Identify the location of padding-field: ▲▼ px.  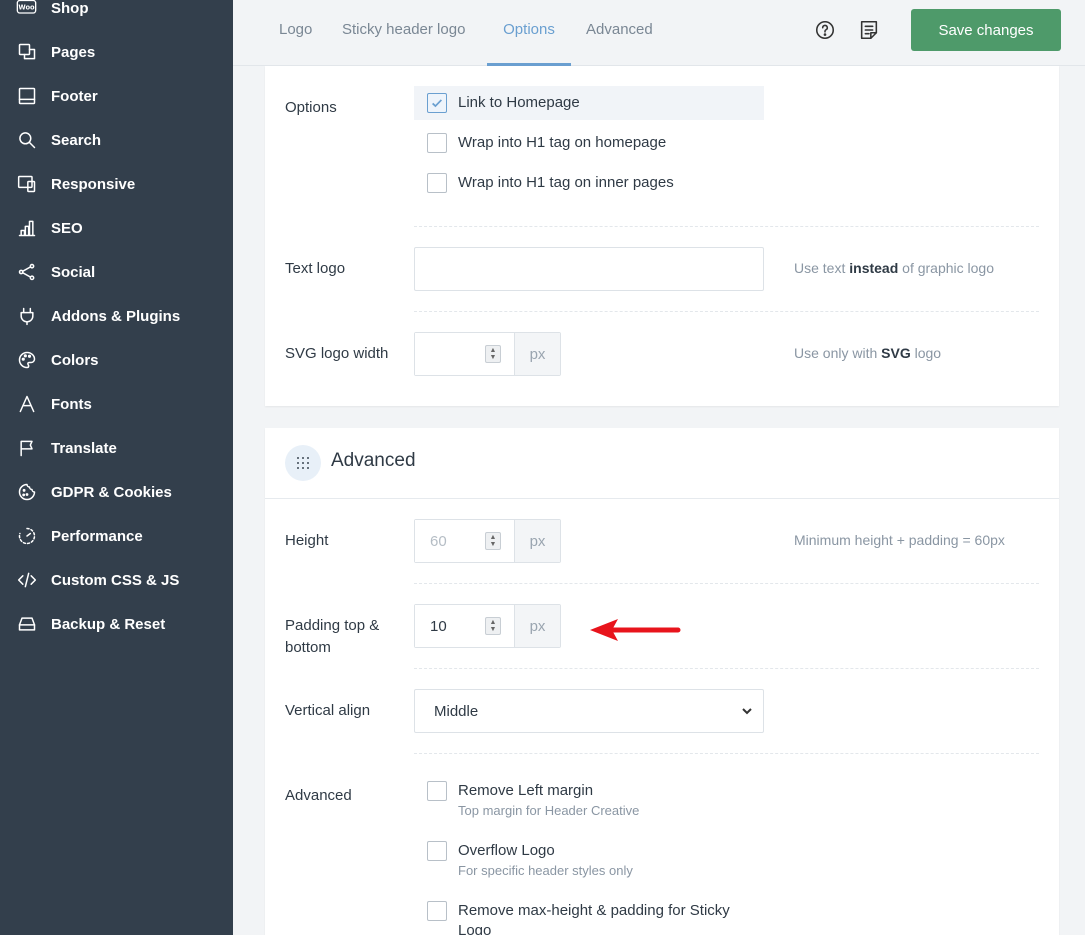
(487, 626).